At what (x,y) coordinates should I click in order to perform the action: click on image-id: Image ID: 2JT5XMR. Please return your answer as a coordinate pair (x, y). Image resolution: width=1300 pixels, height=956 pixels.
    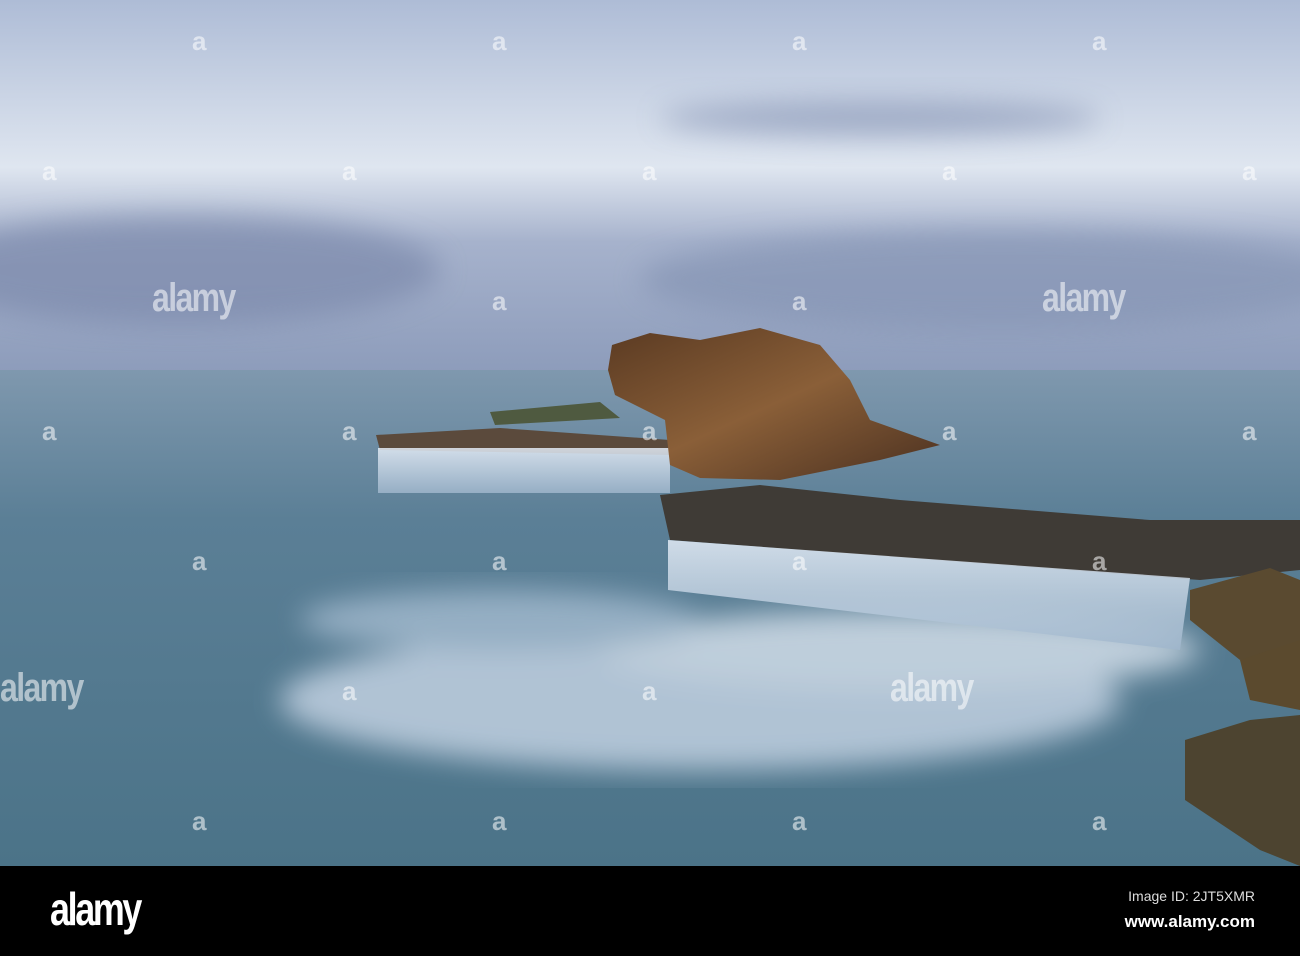
    Looking at the image, I should click on (1191, 896).